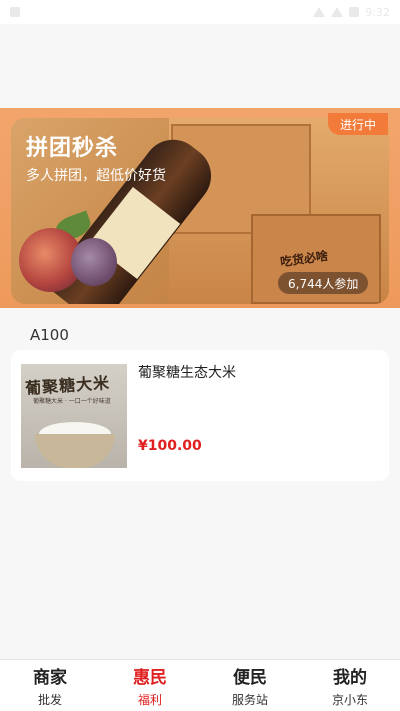  Describe the element at coordinates (349, 700) in the screenshot. I see `tab-sub-label: 京小东` at that location.